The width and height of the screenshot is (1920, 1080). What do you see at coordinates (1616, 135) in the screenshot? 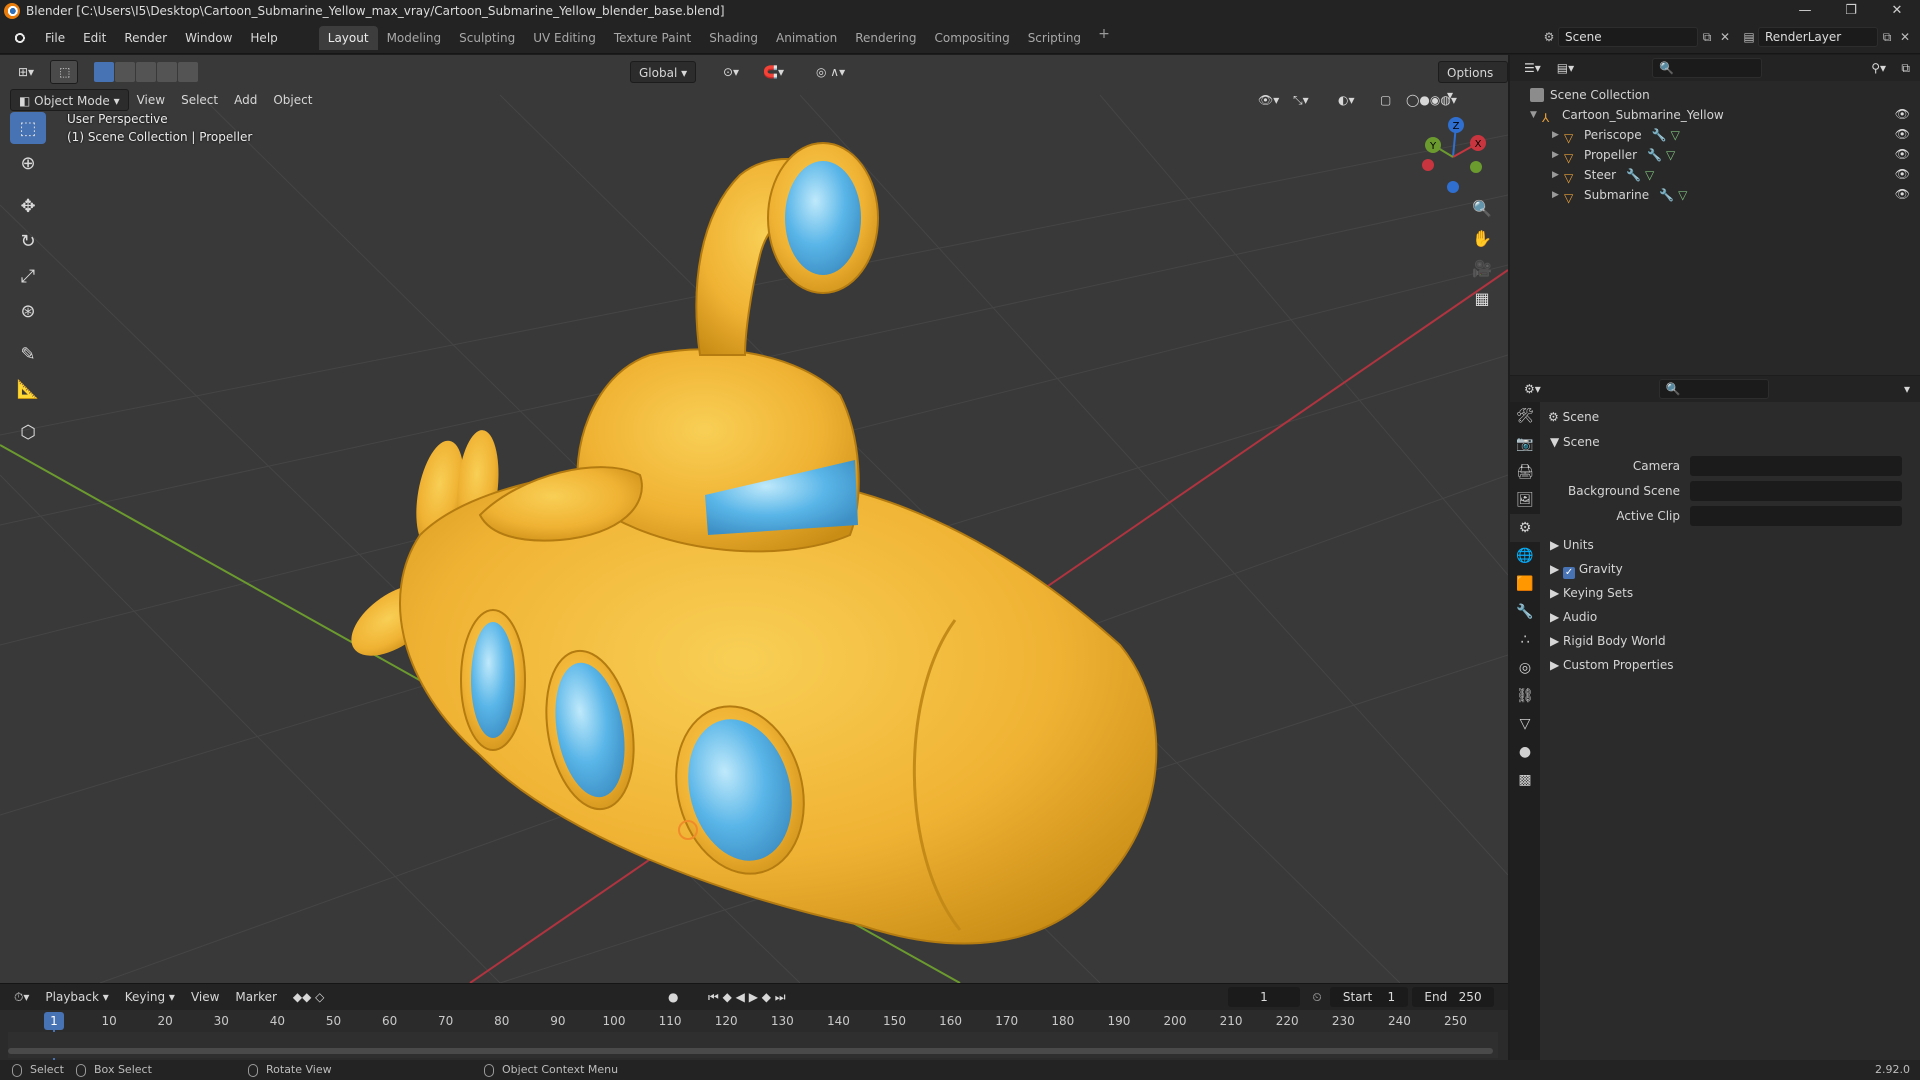
I see `outliner-item-periscope: ▶ ▽ Periscope 🔧 ▽` at bounding box center [1616, 135].